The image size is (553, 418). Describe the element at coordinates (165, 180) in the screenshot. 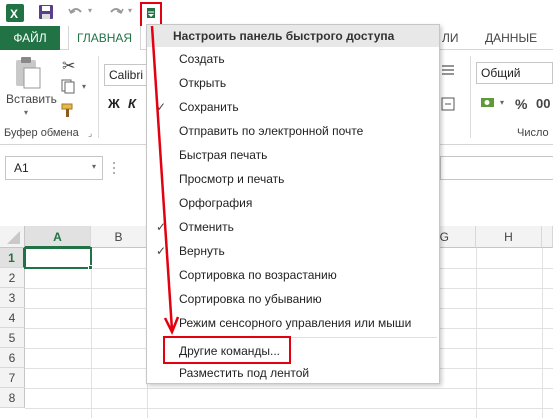

I see `annotation-arrow-icon` at that location.